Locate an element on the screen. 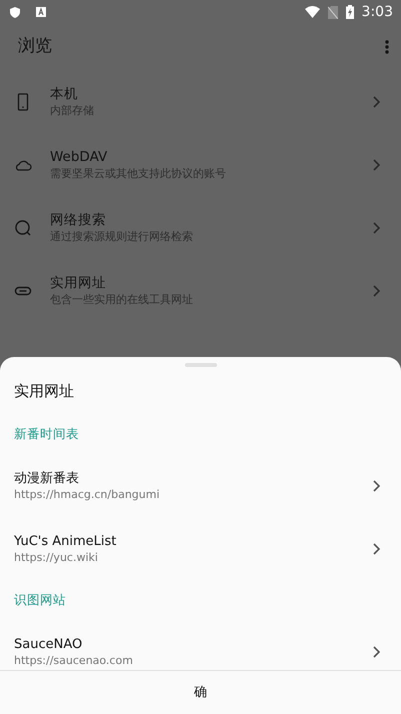 The image size is (401, 714). shield-icon is located at coordinates (15, 12).